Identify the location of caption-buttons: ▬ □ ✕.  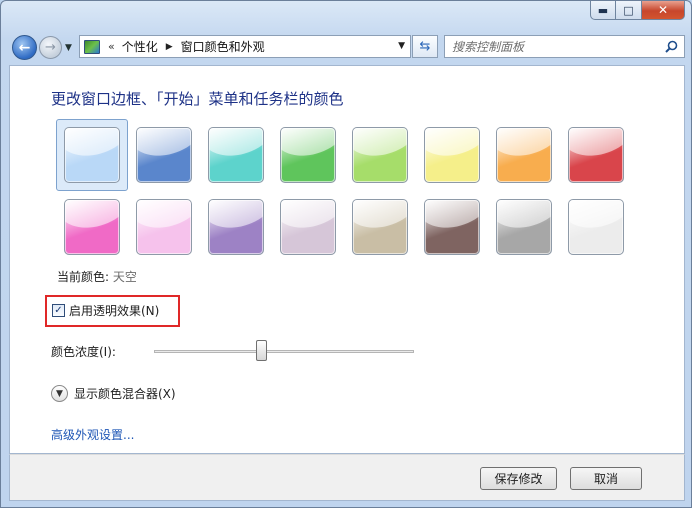
(637, 10).